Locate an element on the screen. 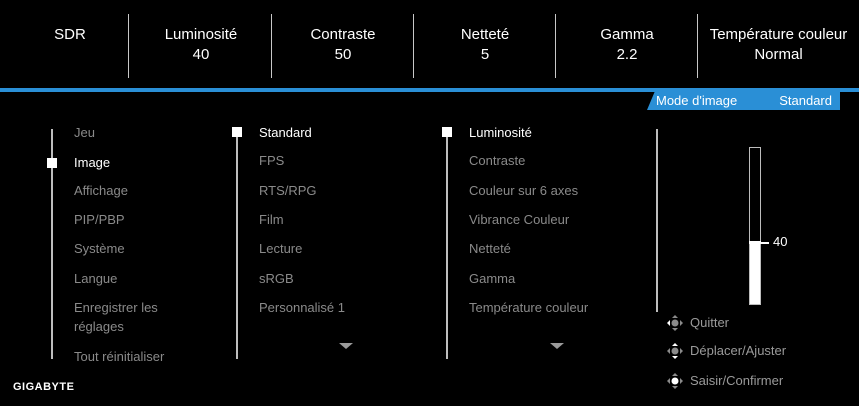  main-menu-selected-marker is located at coordinates (52, 163).